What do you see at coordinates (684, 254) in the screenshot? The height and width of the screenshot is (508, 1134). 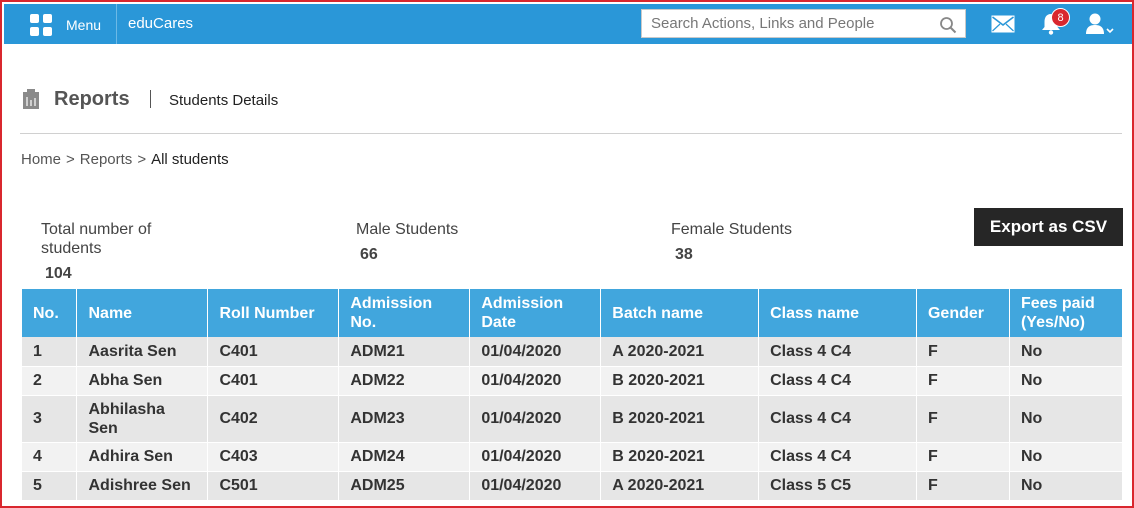 I see `female-students-value: 38` at bounding box center [684, 254].